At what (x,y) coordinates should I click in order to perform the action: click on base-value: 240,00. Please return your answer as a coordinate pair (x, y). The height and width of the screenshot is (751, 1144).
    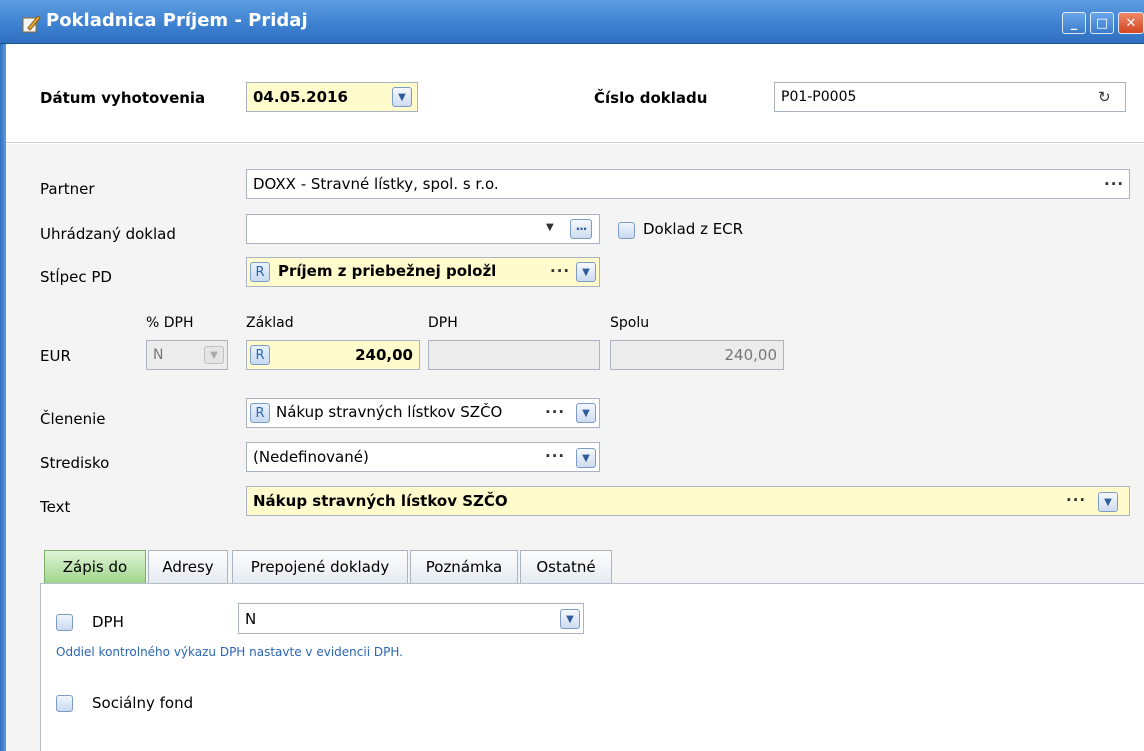
    Looking at the image, I should click on (384, 355).